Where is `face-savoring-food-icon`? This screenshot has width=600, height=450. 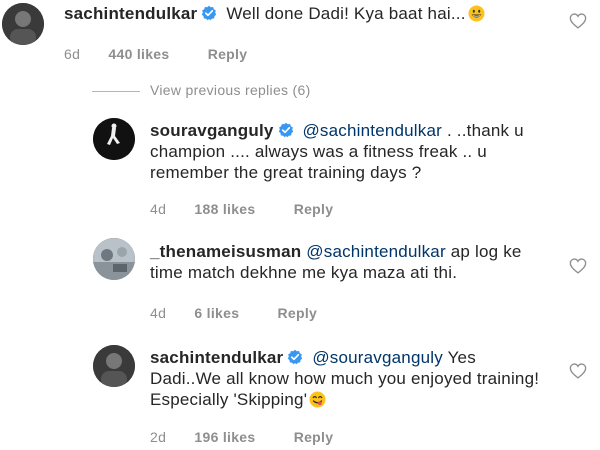 face-savoring-food-icon is located at coordinates (317, 399).